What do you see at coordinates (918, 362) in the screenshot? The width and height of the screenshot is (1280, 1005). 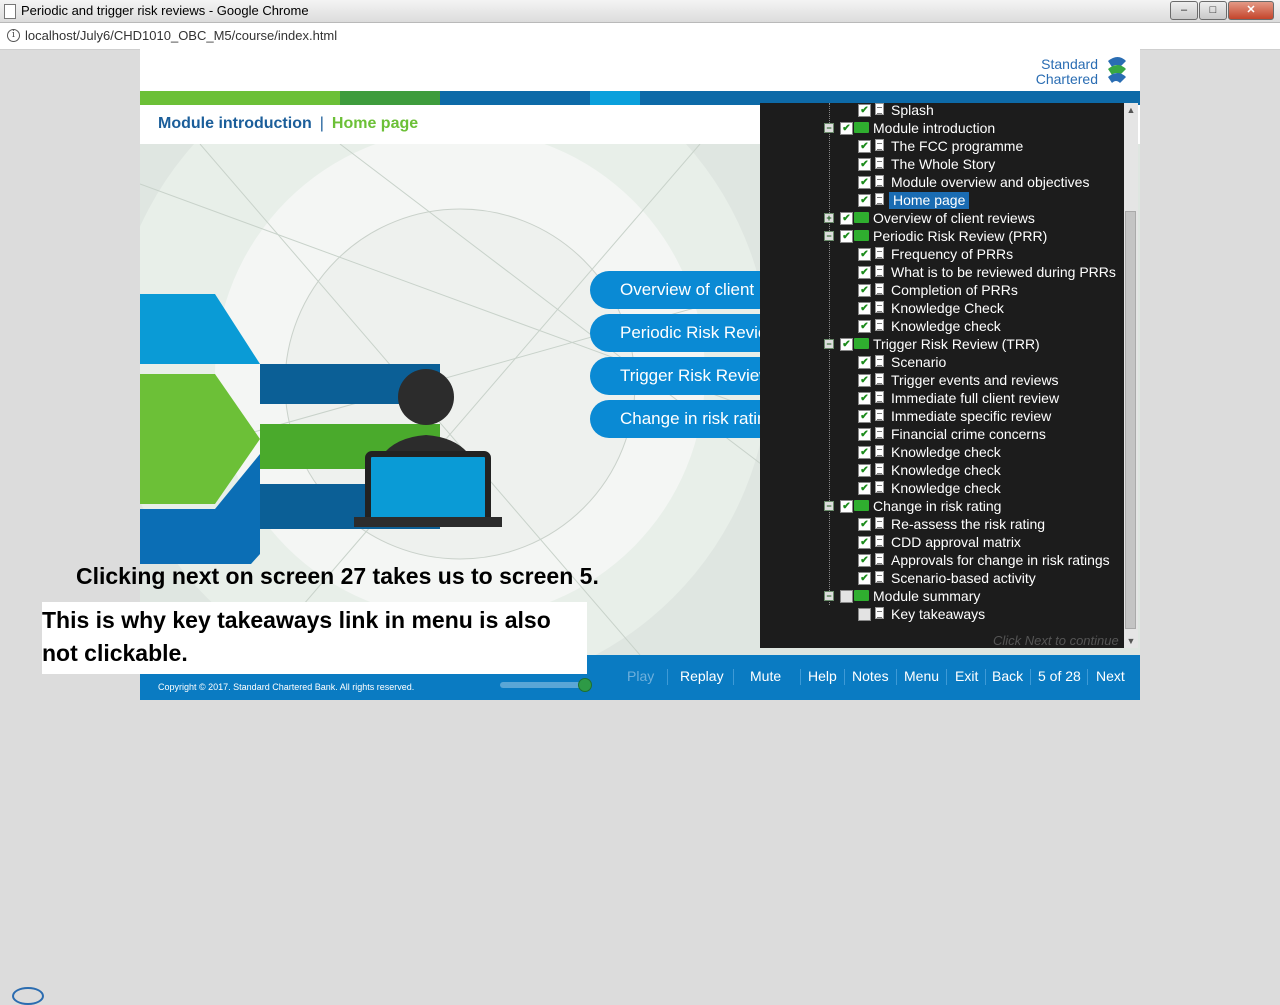 I see `tree-item-label: Scenario` at bounding box center [918, 362].